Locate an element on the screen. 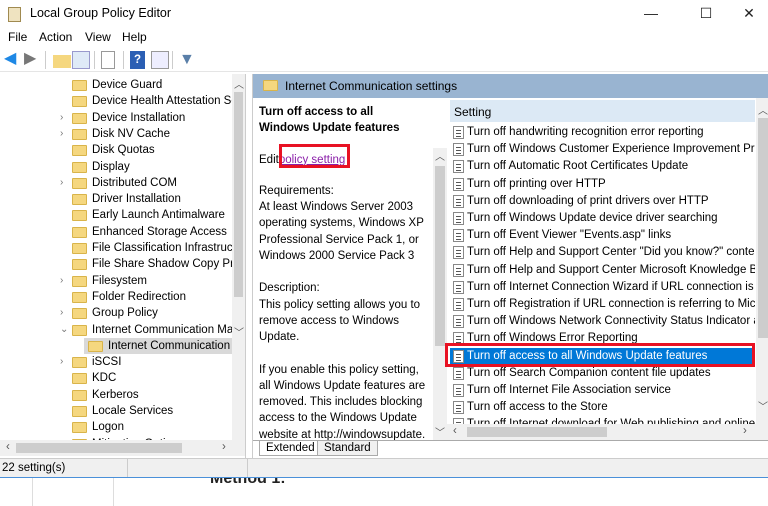 This screenshot has height=506, width=768. tree-item: ⌄ Internet Communication Mar is located at coordinates (118, 330).